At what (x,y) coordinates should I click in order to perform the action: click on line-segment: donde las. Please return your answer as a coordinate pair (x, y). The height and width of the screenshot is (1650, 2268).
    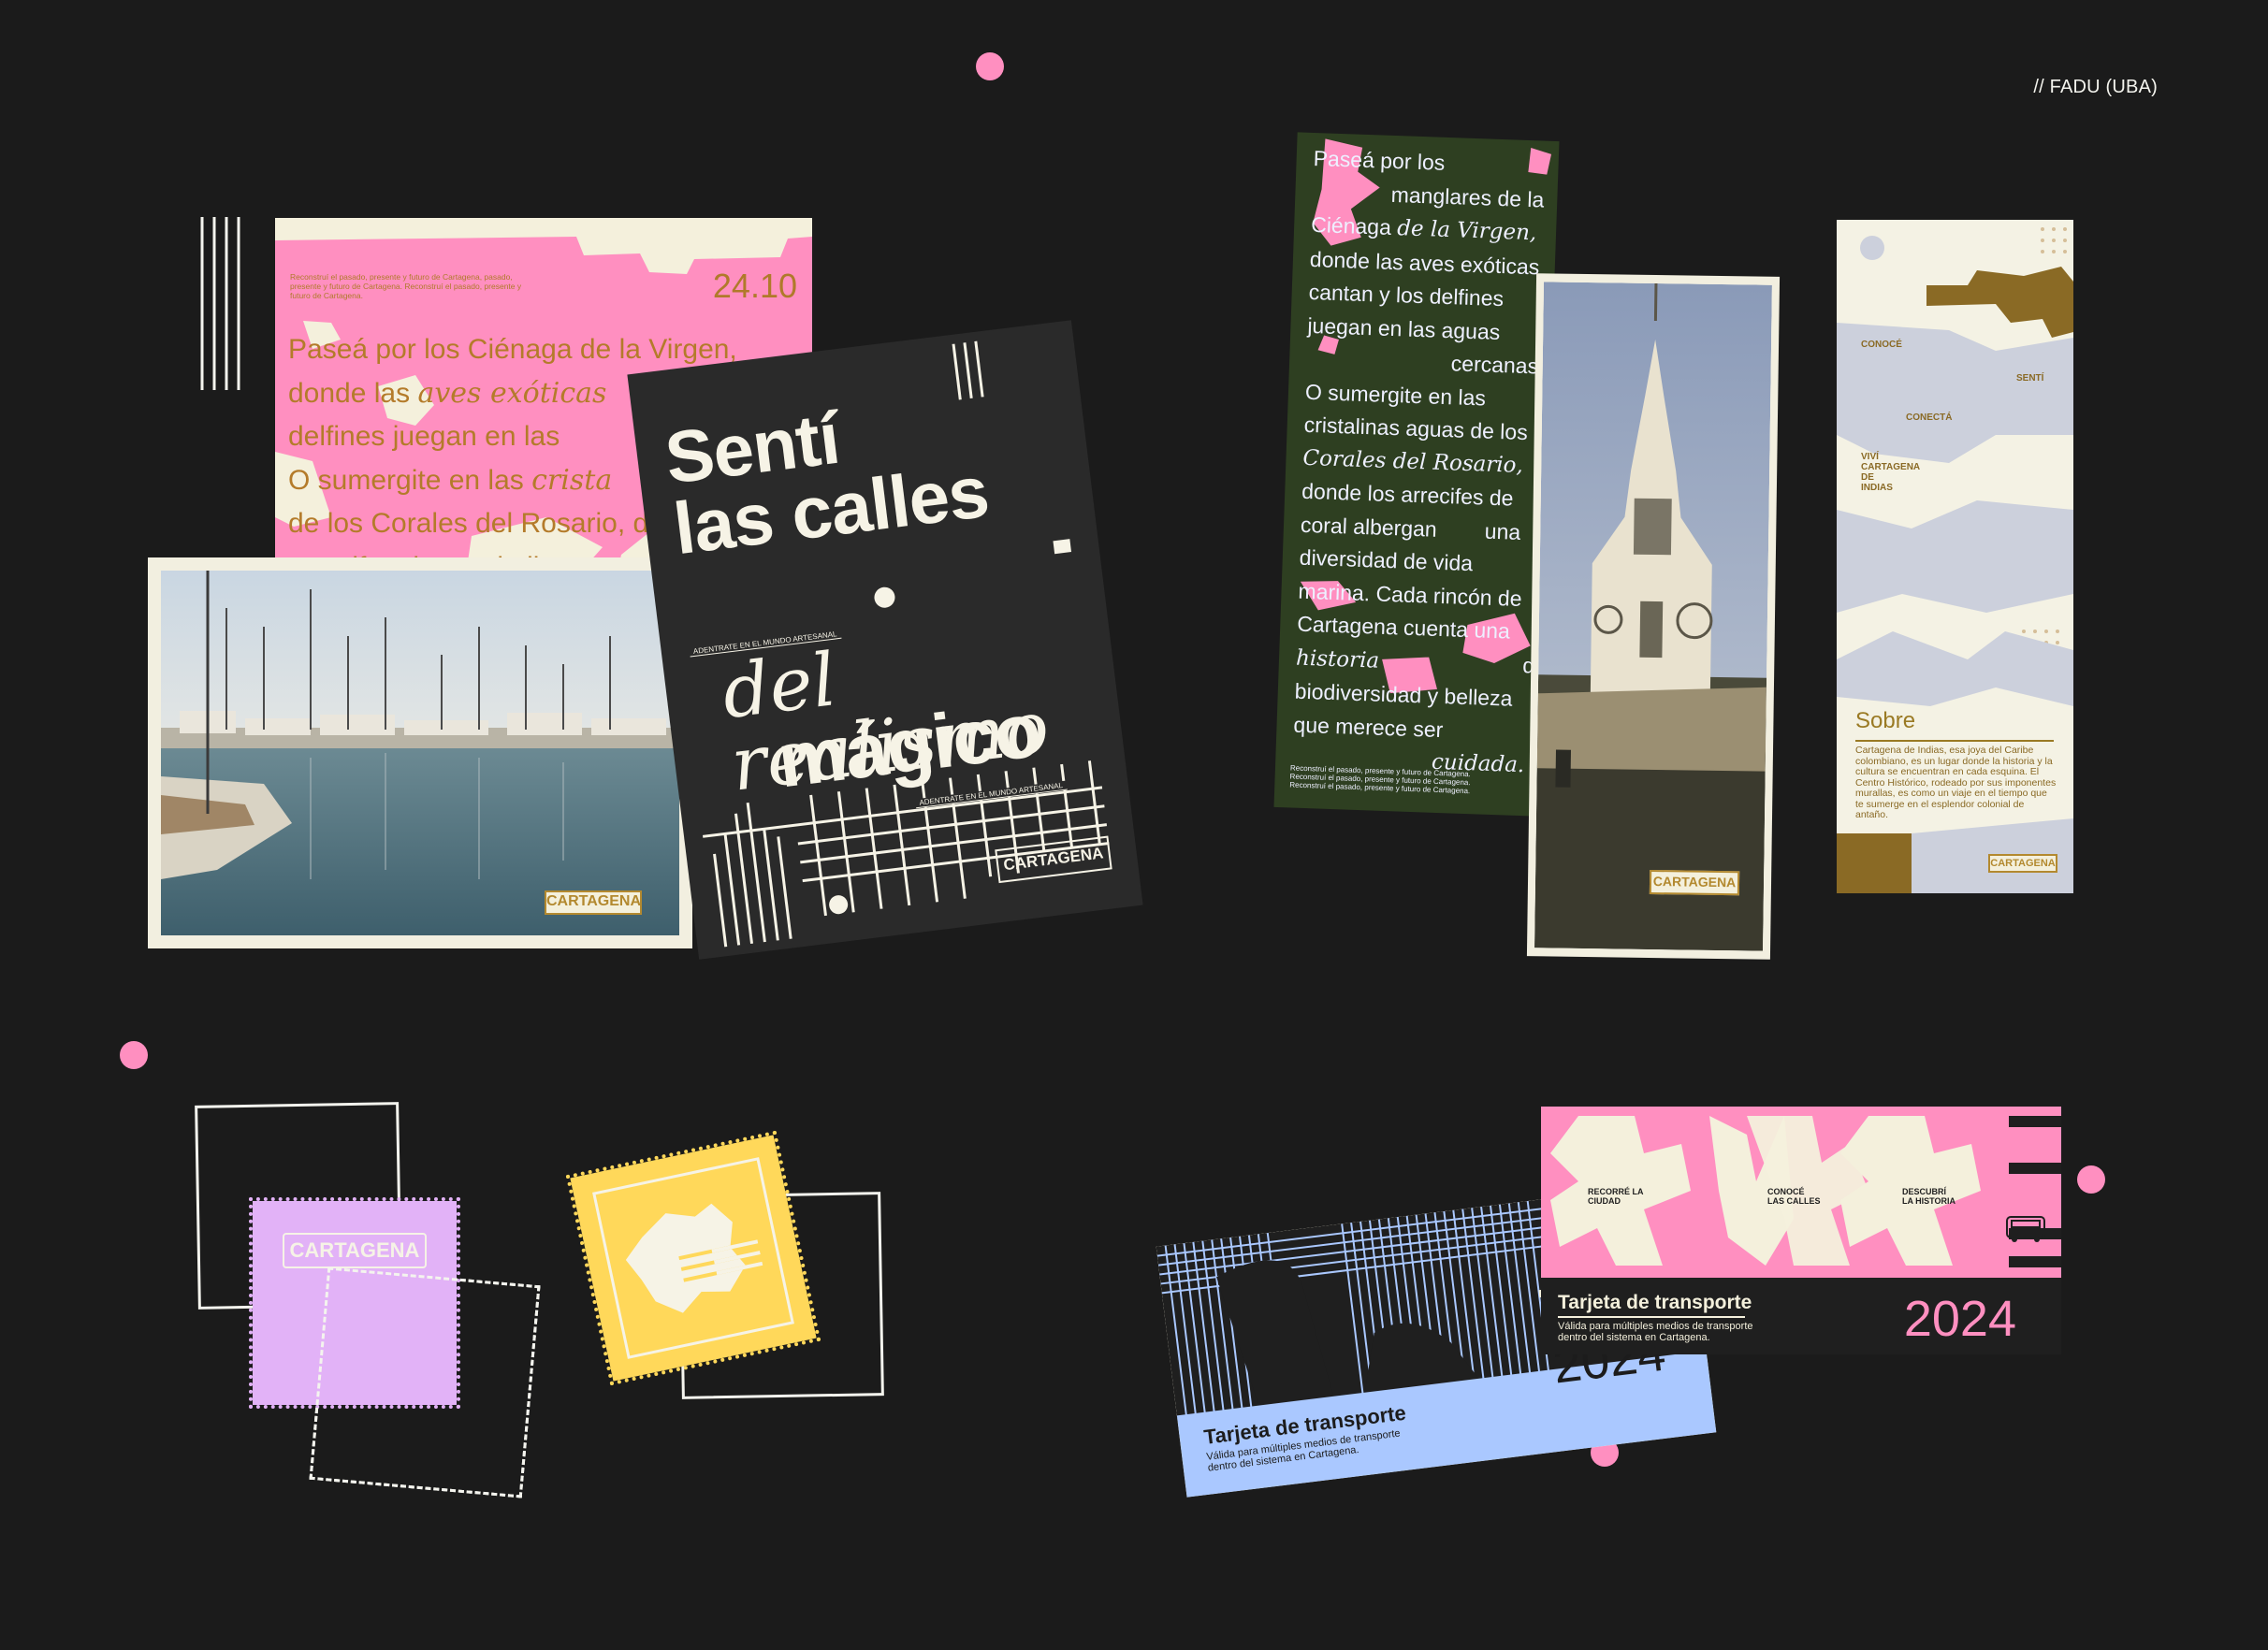
    Looking at the image, I should click on (353, 393).